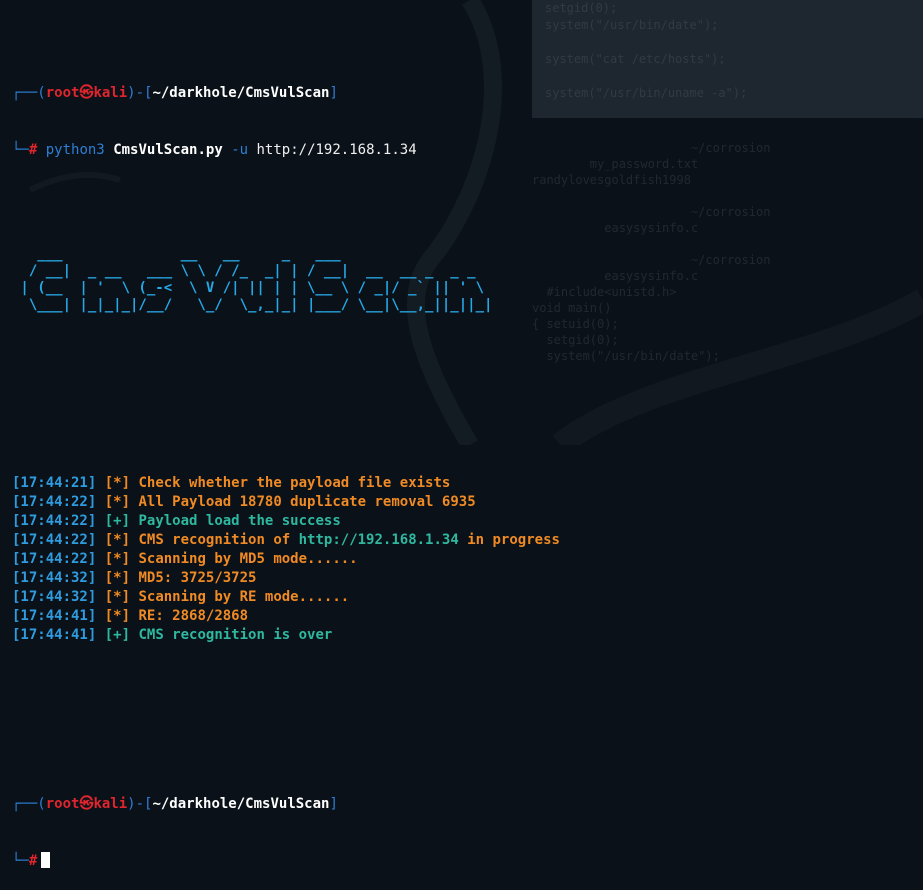  Describe the element at coordinates (197, 578) in the screenshot. I see `log-message: MD5: 3725/3725` at that location.